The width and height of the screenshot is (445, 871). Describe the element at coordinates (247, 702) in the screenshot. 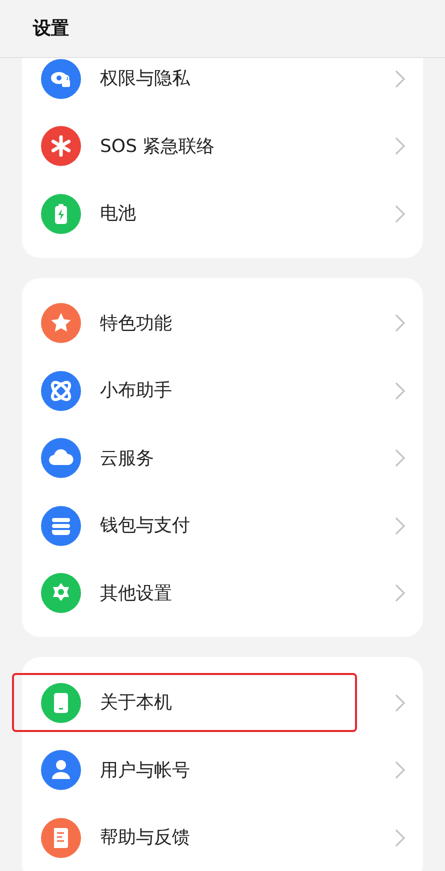

I see `menu-item: 关于本机` at that location.